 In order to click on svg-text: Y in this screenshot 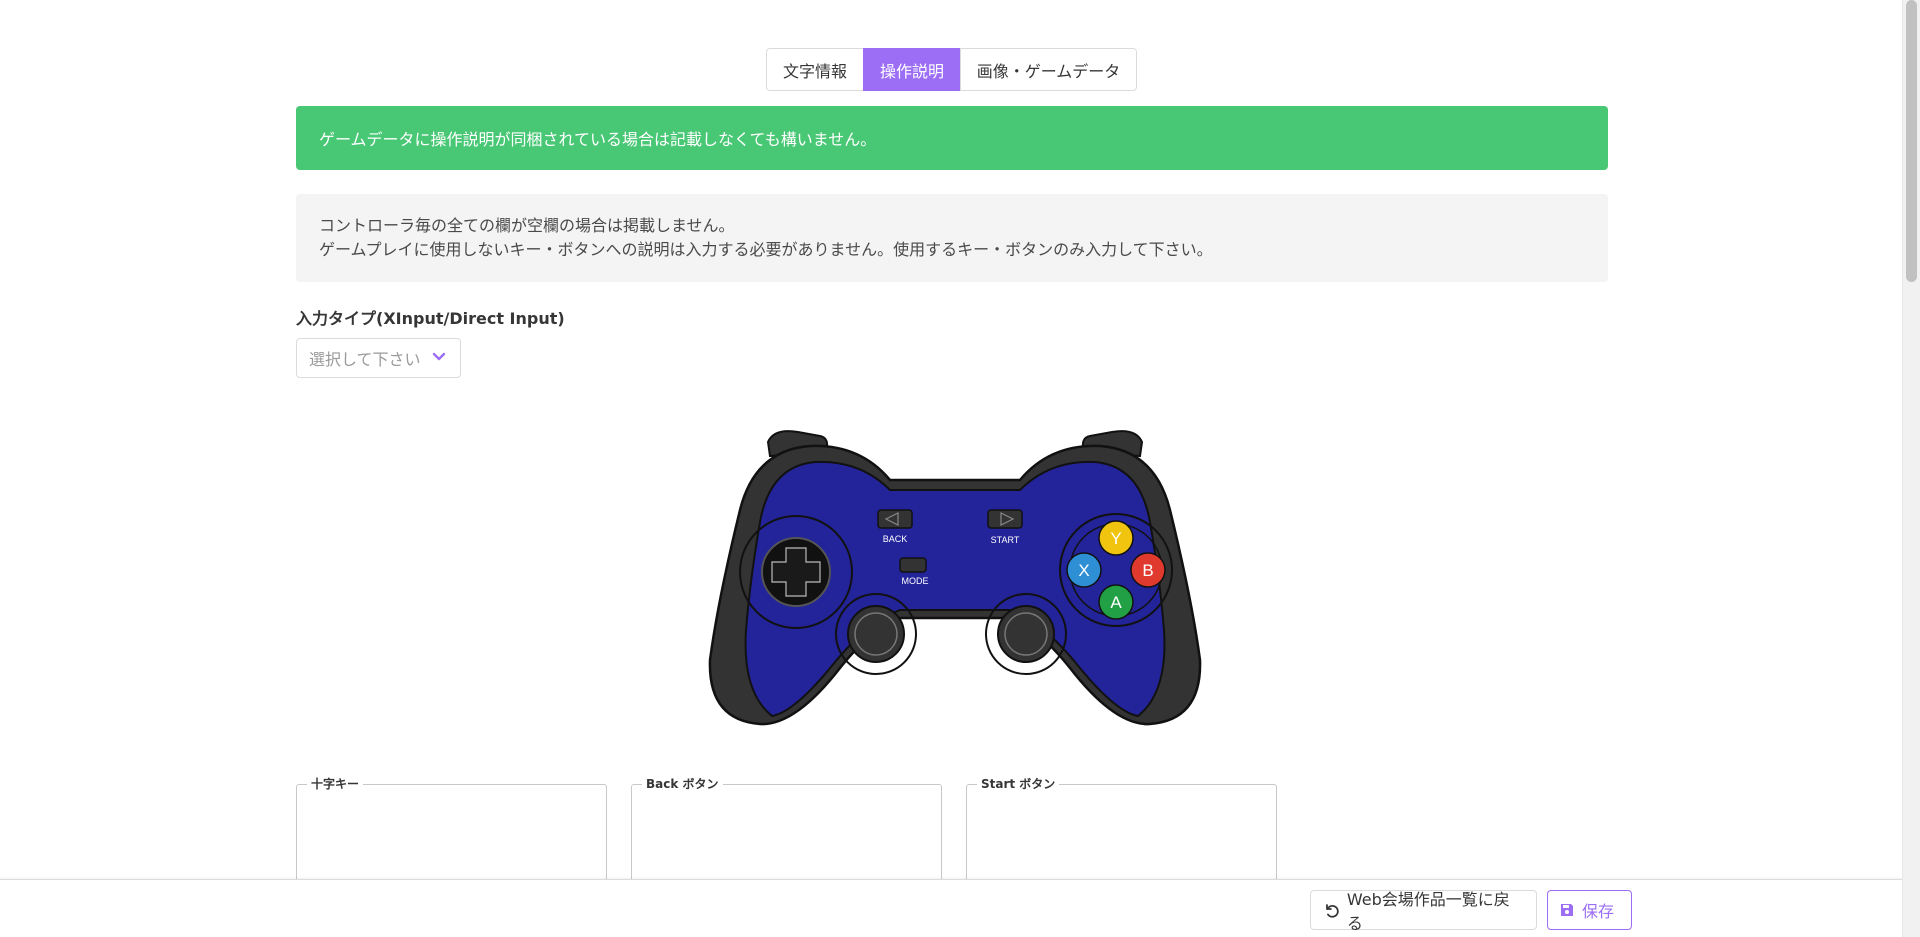, I will do `click(1115, 538)`.